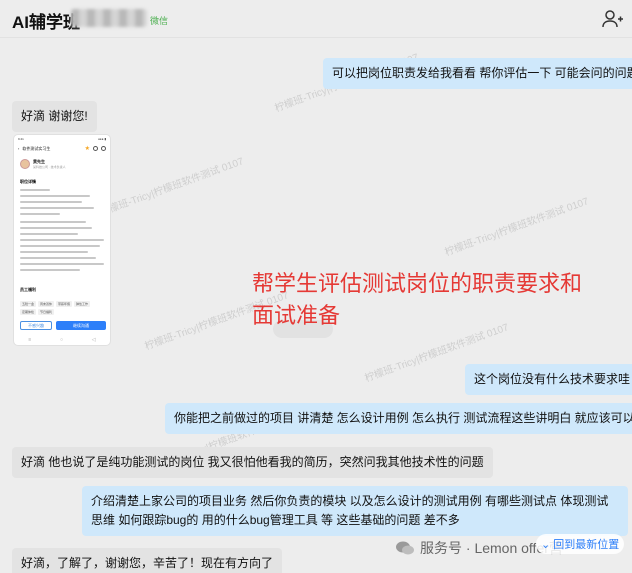 This screenshot has height=573, width=632. What do you see at coordinates (477, 73) in the screenshot?
I see `message-bubble-right: 可以把岗位职责发给我看看 帮你评估一下 可能会问的问题` at bounding box center [477, 73].